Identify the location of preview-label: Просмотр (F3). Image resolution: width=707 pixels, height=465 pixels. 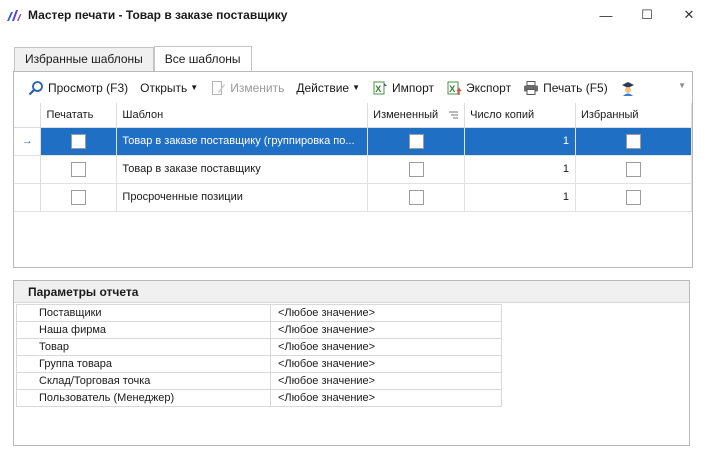
(88, 87).